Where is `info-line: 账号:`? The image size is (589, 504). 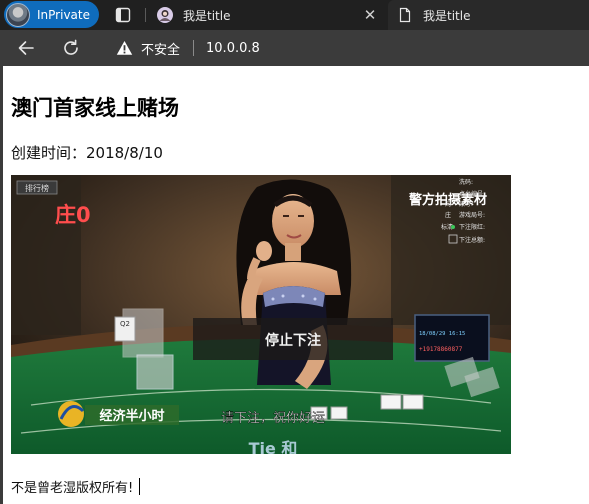
info-line: 账号: is located at coordinates (466, 204).